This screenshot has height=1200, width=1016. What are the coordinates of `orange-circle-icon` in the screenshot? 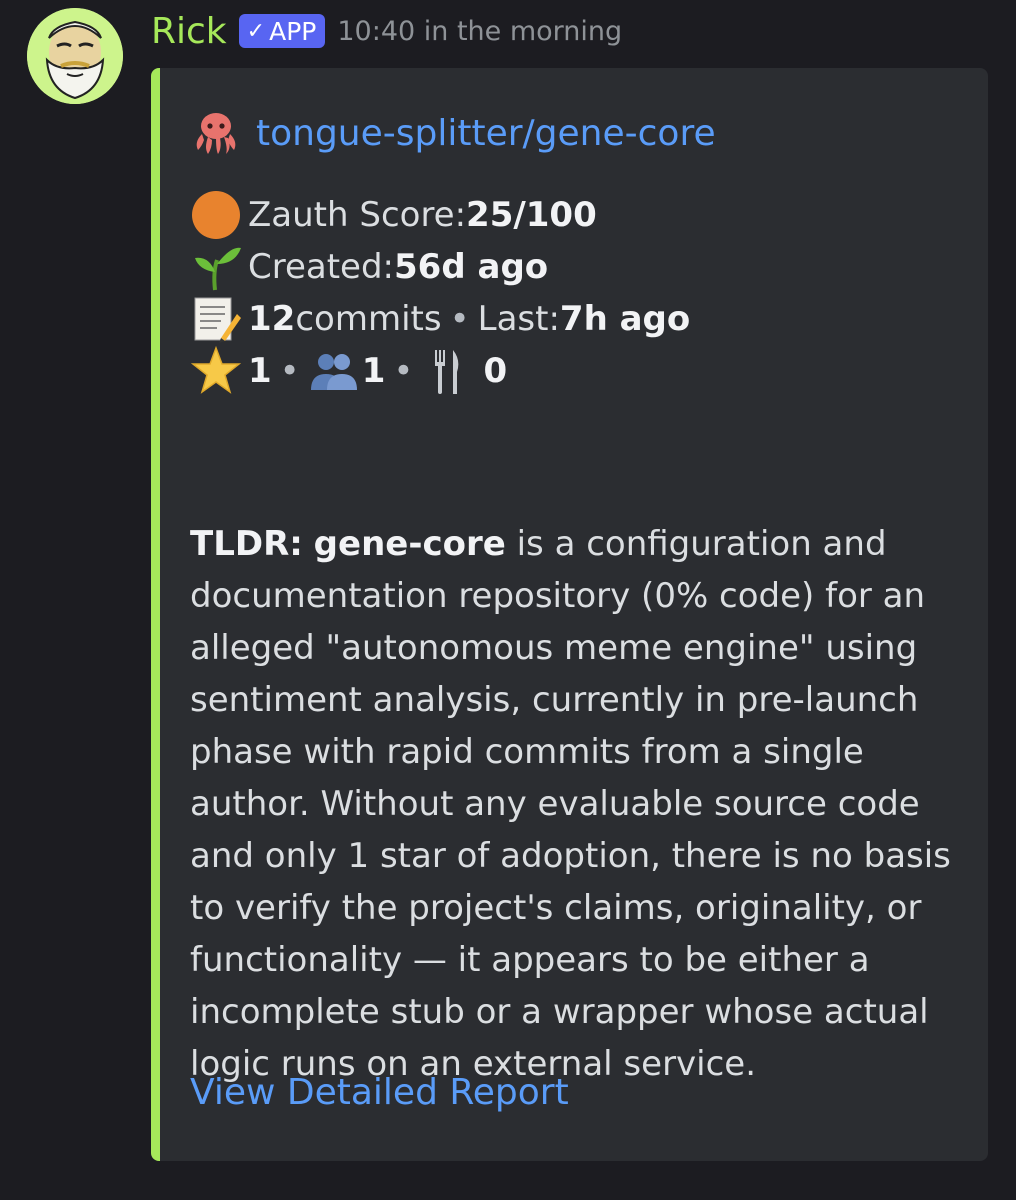 It's located at (216, 215).